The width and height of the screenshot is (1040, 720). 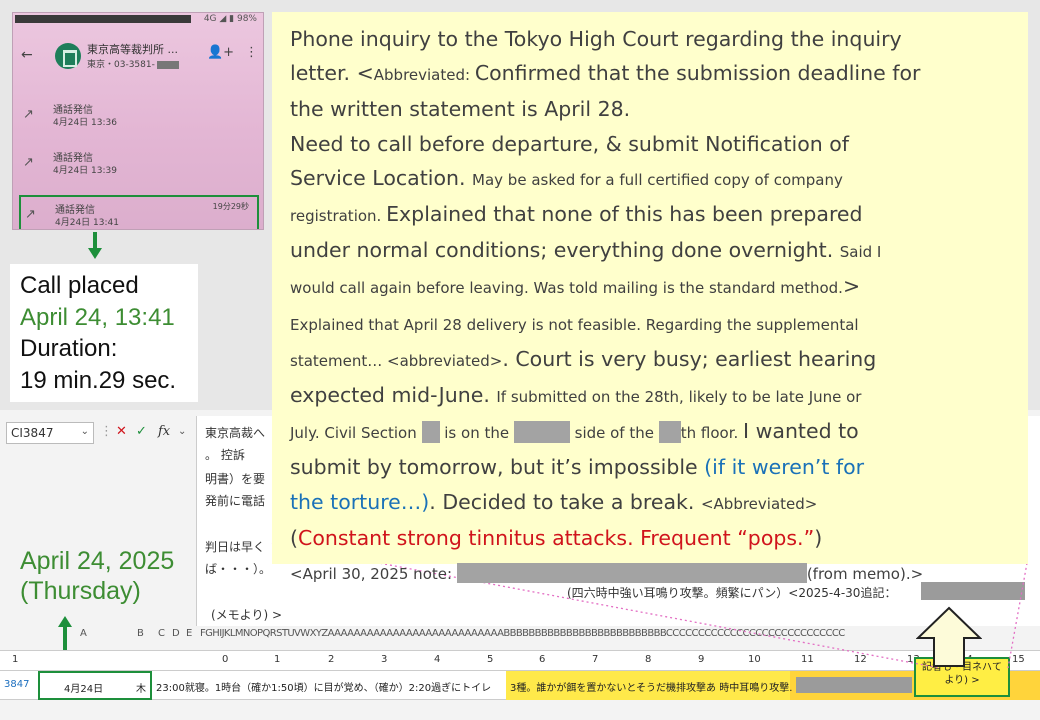 I want to click on hollow-up-arrow-icon, so click(x=949, y=636).